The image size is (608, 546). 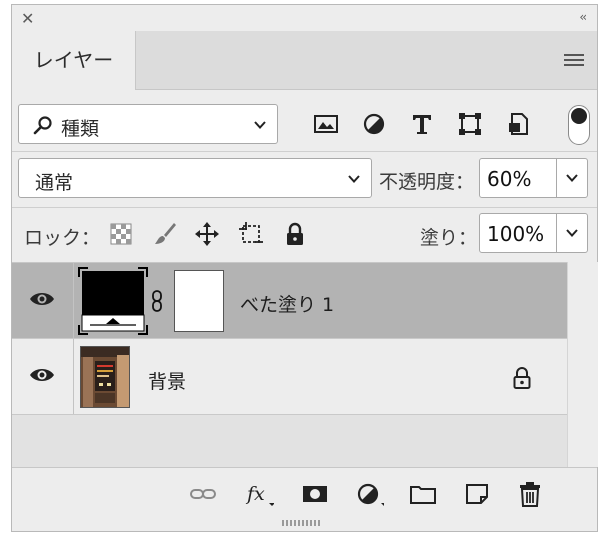 What do you see at coordinates (304, 126) in the screenshot?
I see `filter-row: 種類` at bounding box center [304, 126].